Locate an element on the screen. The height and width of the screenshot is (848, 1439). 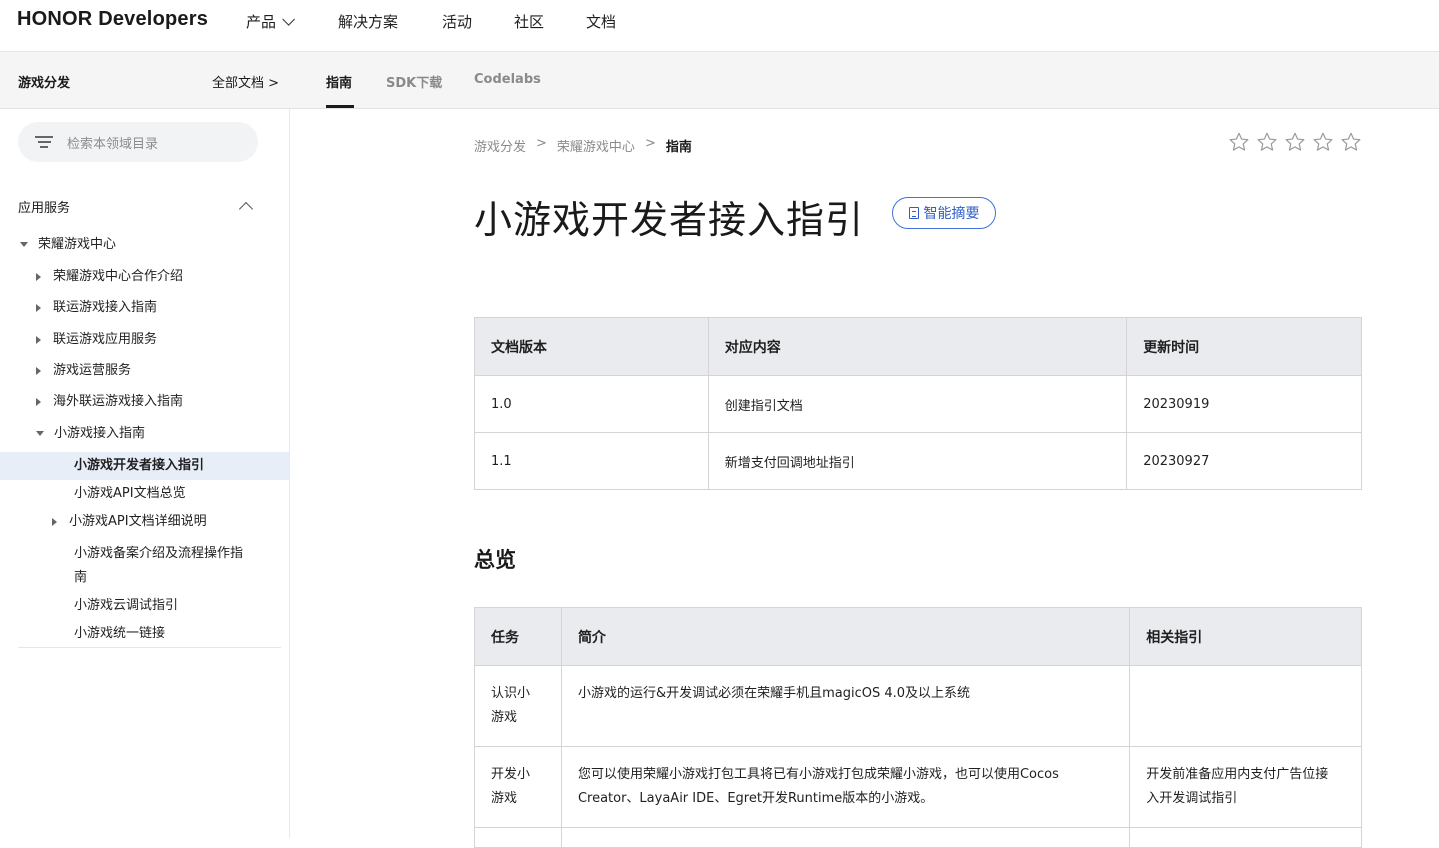
tree-item-unified-link: 小游戏统一链接 is located at coordinates (119, 634).